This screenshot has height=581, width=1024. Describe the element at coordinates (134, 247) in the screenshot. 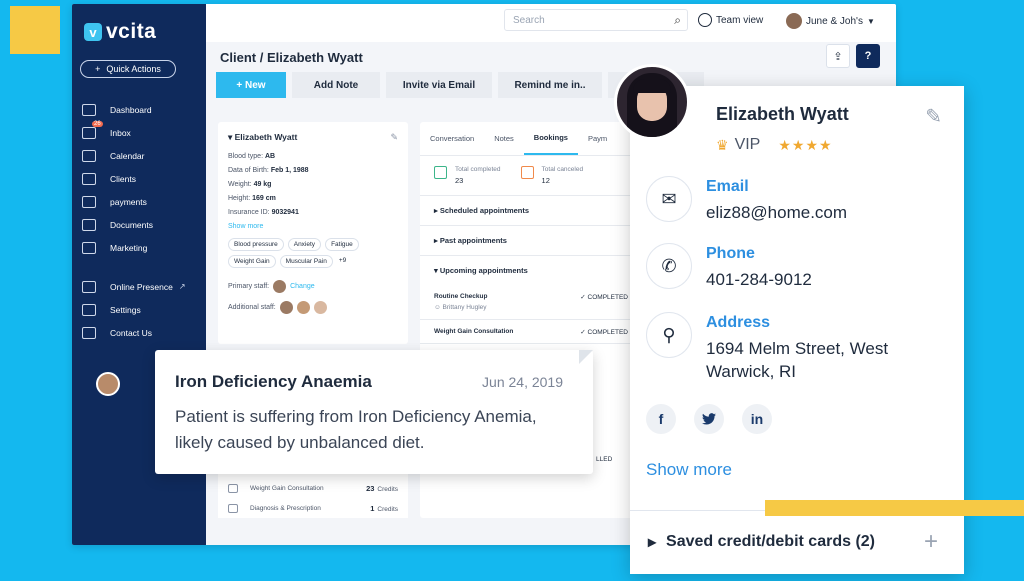

I see `sidebar-item-marketing: Marketing` at that location.